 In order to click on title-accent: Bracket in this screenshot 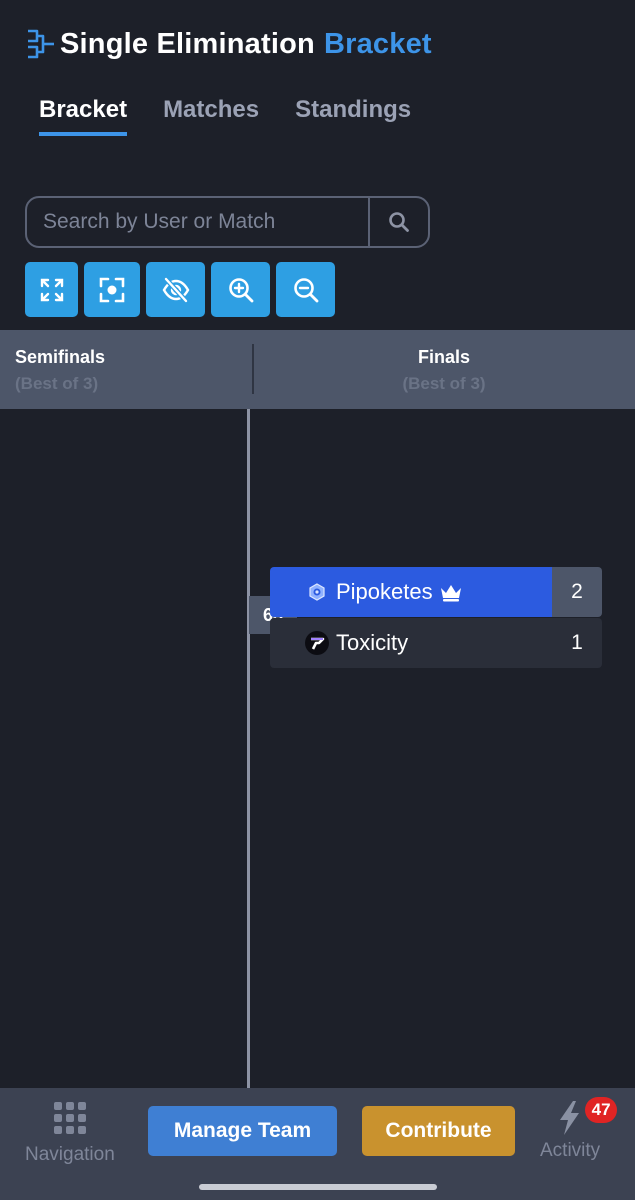, I will do `click(377, 43)`.